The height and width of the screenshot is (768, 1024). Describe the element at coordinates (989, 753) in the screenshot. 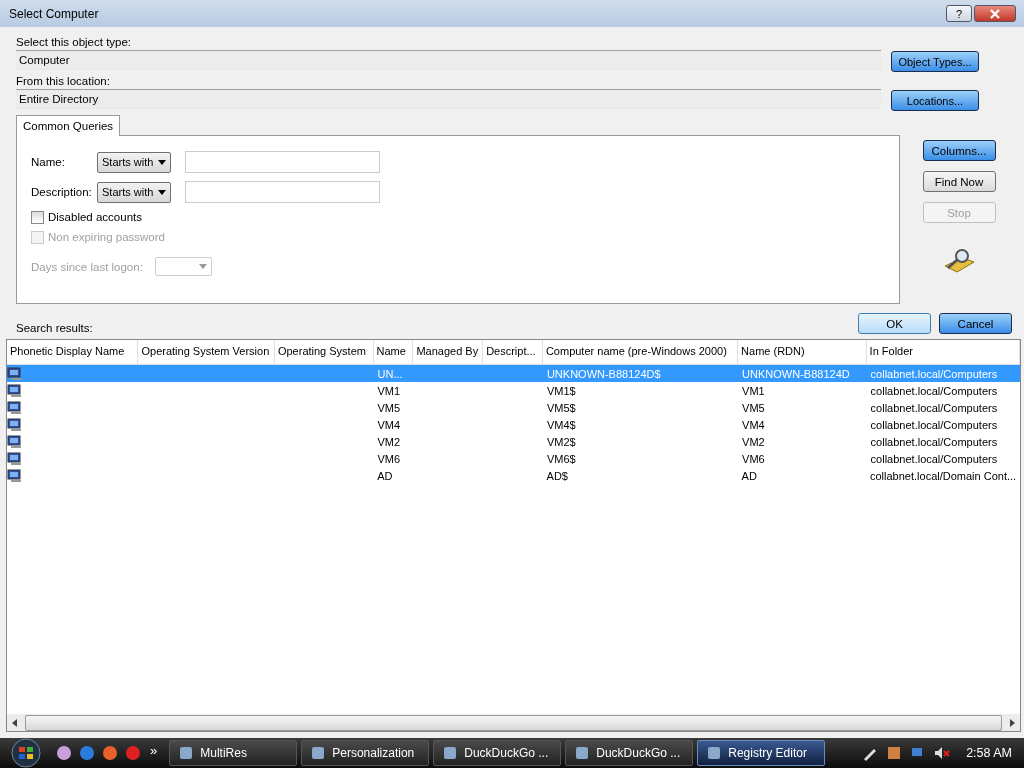

I see `clock: 2:58 AM` at that location.